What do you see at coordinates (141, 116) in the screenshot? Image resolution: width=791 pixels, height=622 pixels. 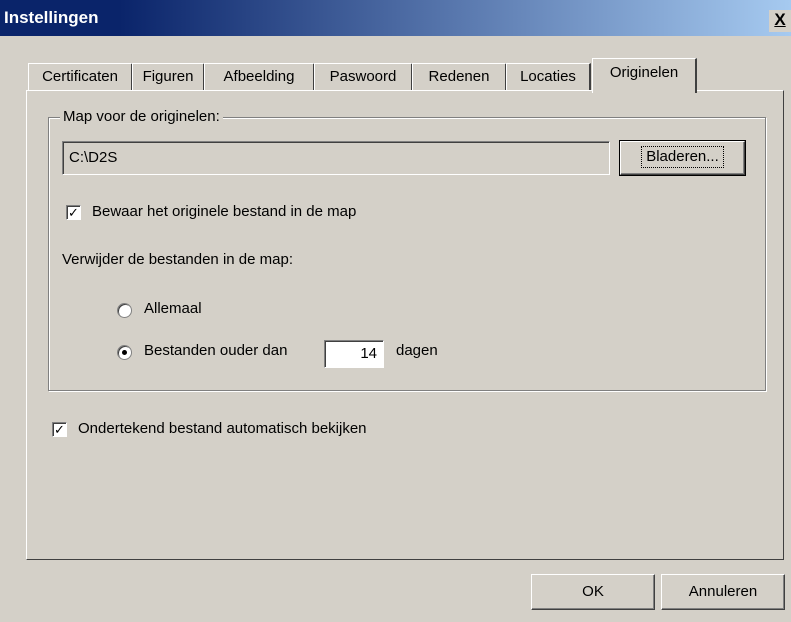 I see `group-label: Map voor de originelen:` at bounding box center [141, 116].